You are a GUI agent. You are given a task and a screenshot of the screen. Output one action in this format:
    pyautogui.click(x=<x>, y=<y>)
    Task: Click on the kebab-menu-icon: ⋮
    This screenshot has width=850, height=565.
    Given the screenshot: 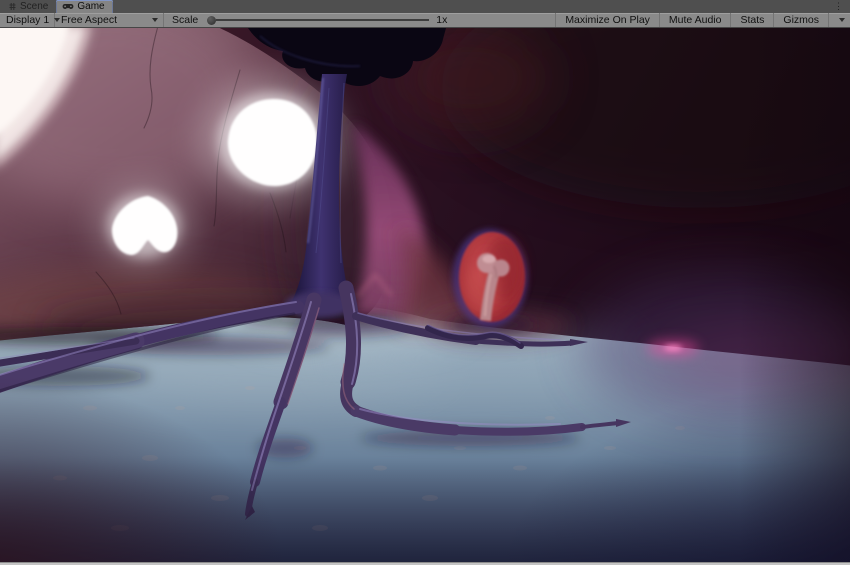 What is the action you would take?
    pyautogui.click(x=838, y=6)
    